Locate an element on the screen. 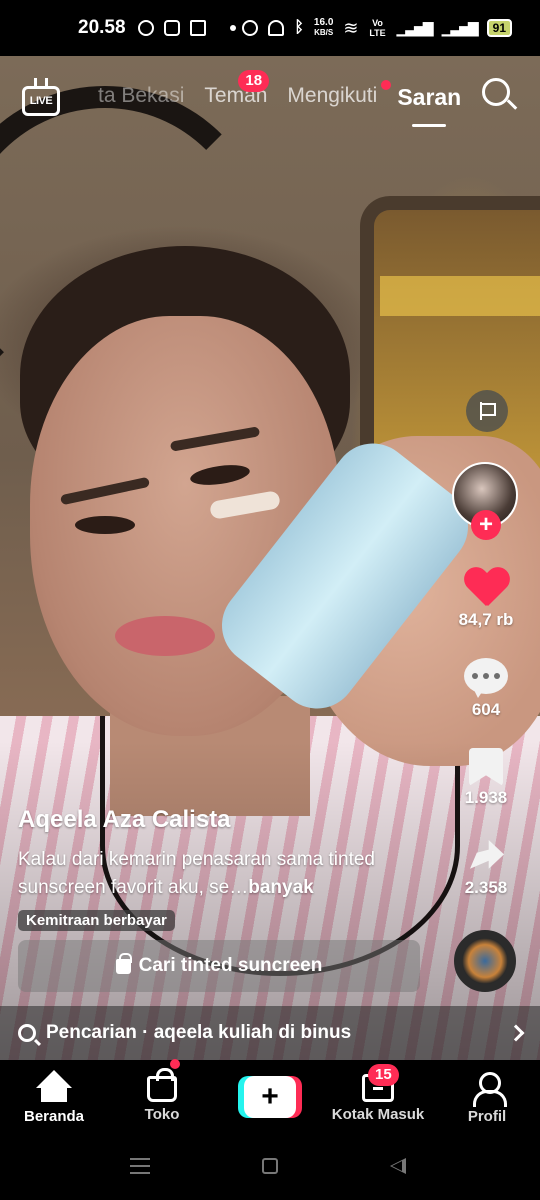 This screenshot has width=540, height=1200. whatsapp-icon is located at coordinates (145, 28).